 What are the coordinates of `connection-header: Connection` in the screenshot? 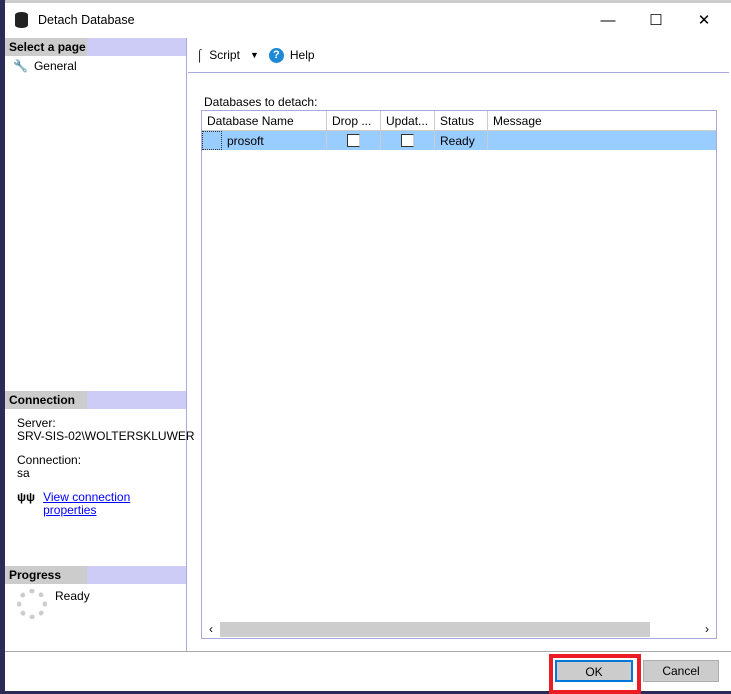 It's located at (95, 400).